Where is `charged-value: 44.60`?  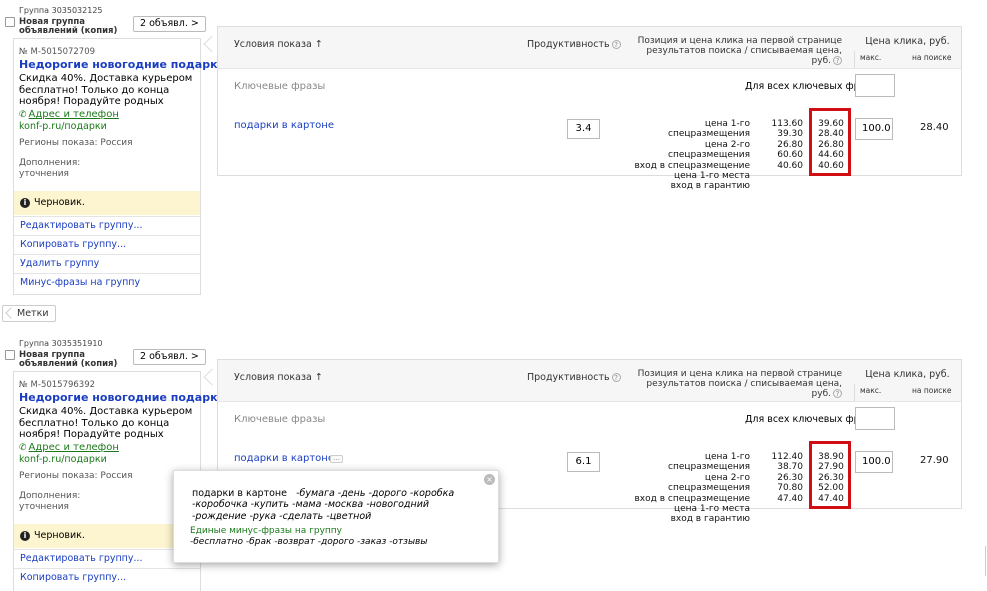 charged-value: 44.60 is located at coordinates (831, 155).